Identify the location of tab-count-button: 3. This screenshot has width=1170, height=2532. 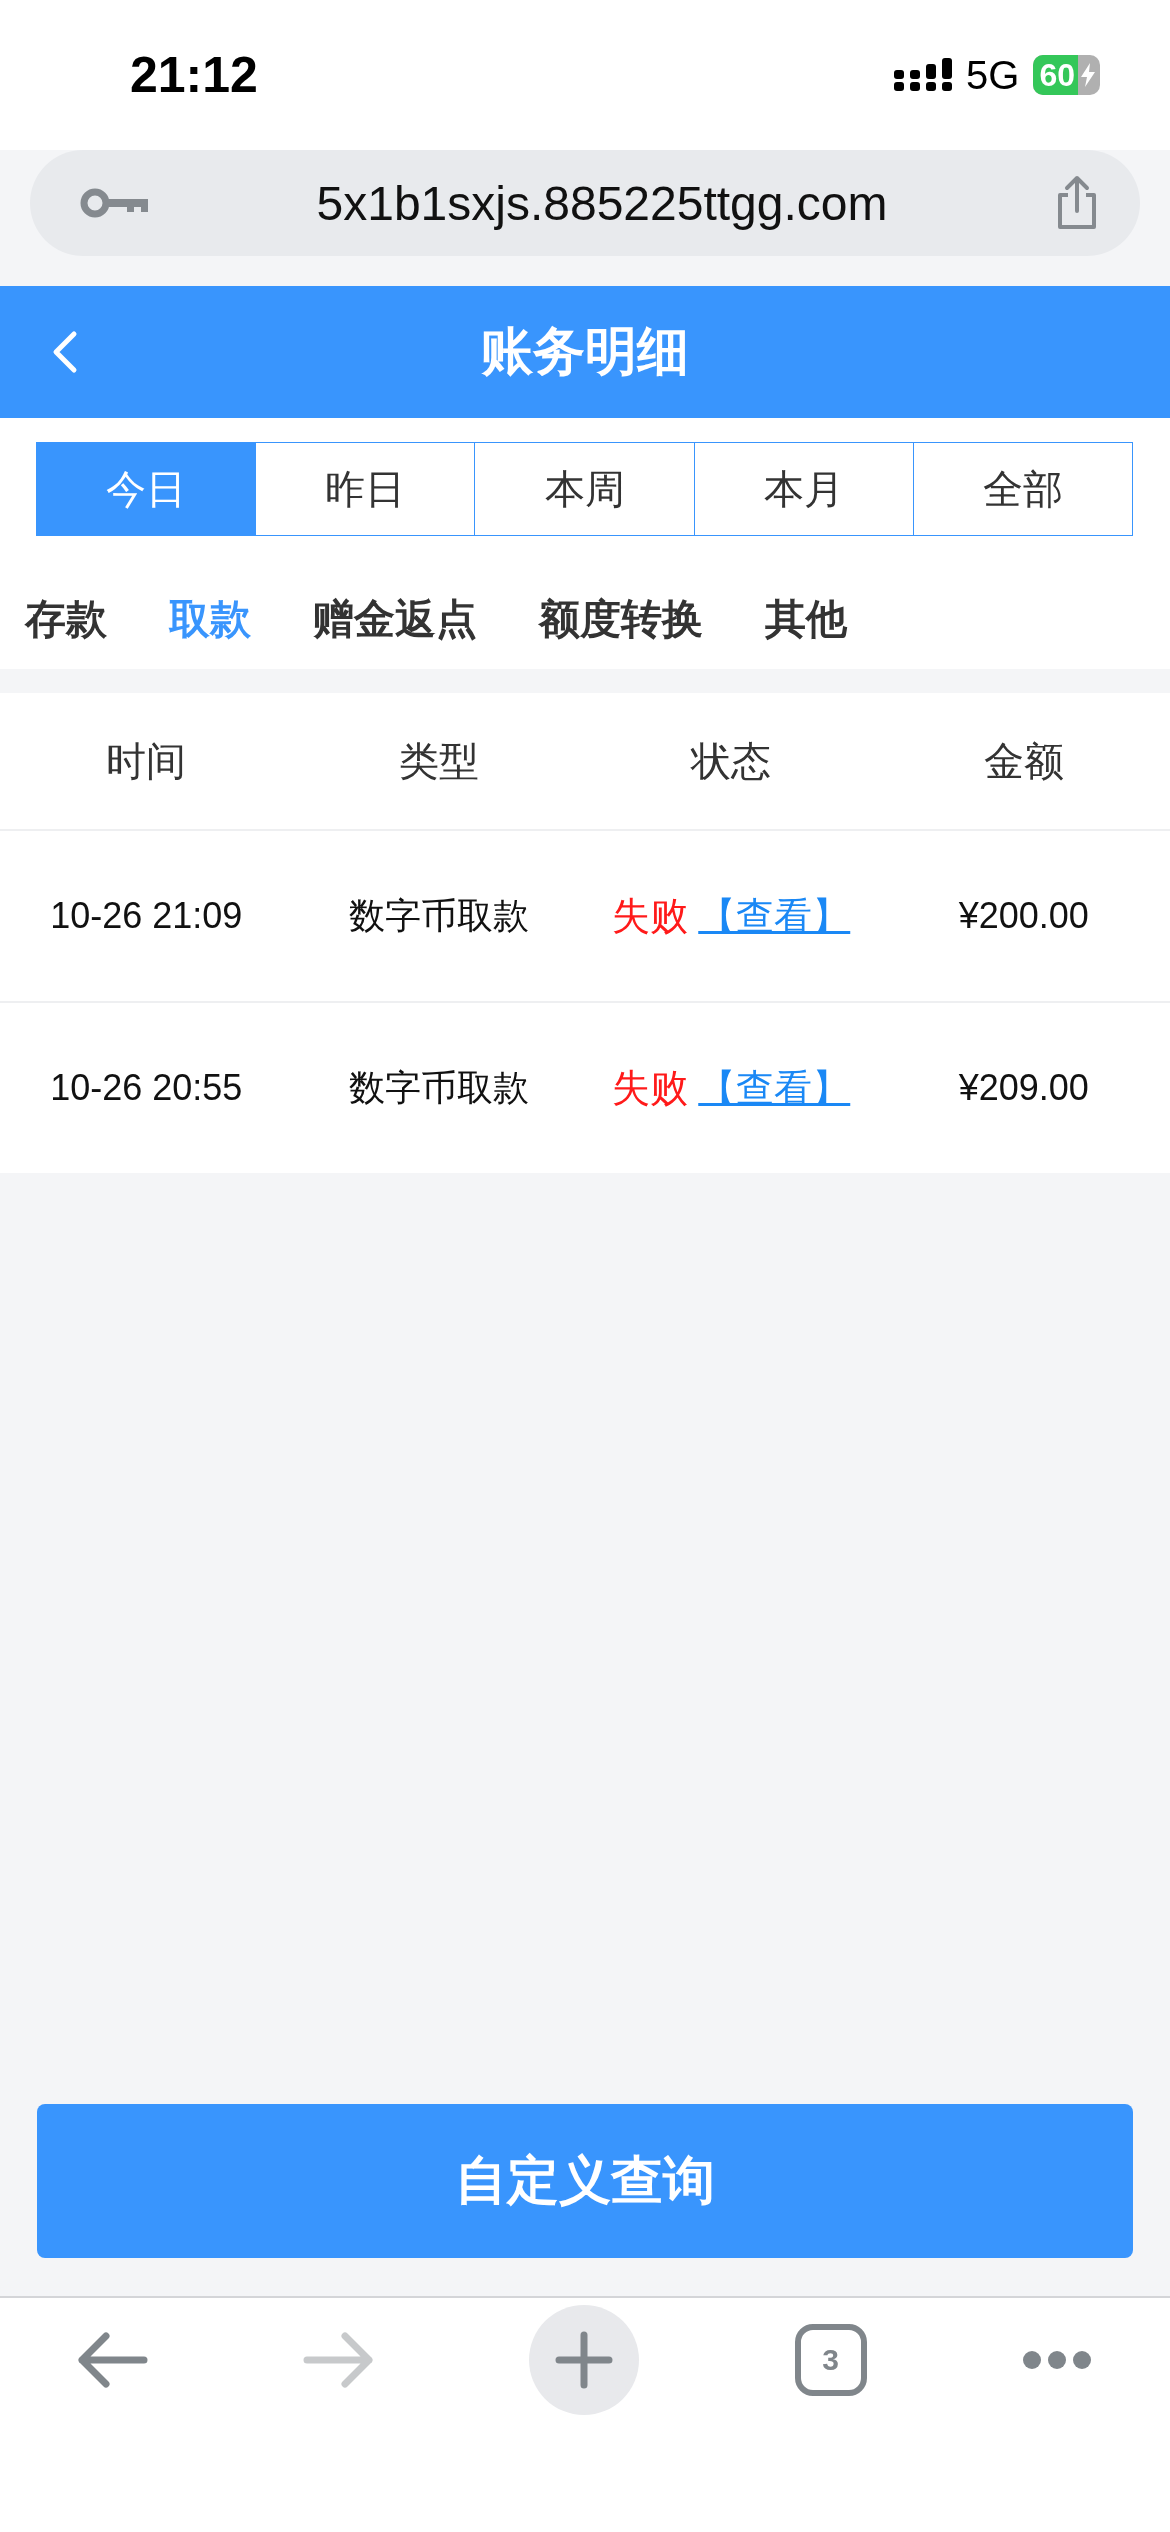
(830, 2360).